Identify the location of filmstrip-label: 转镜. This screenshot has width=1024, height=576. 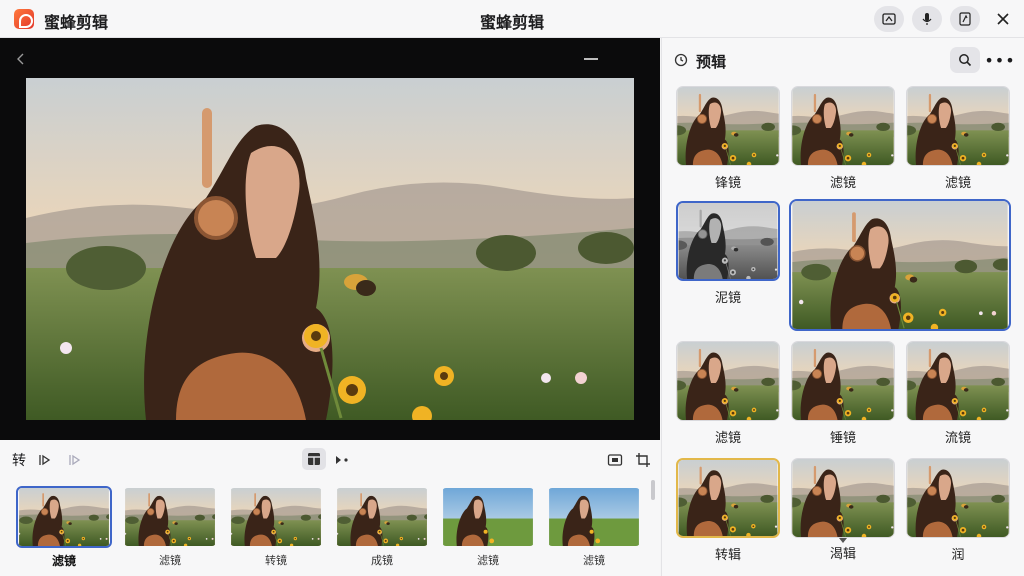
(276, 560).